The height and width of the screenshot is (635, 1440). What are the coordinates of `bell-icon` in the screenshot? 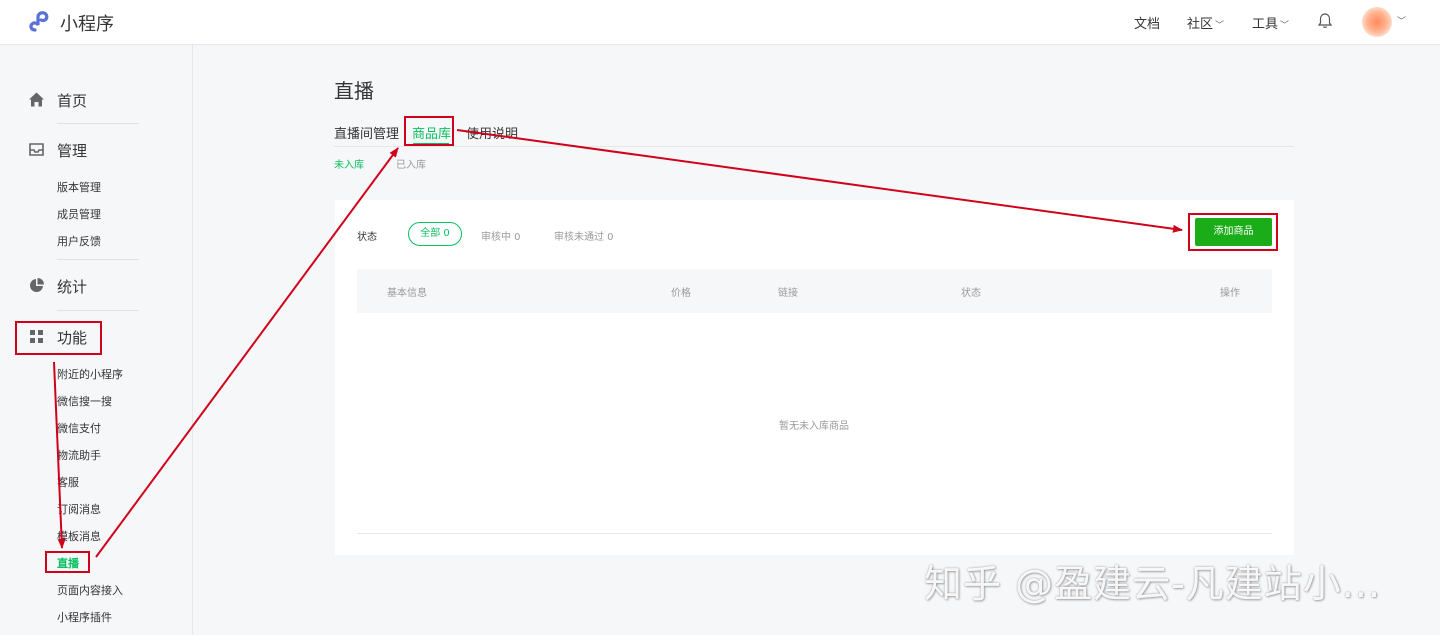 It's located at (1325, 21).